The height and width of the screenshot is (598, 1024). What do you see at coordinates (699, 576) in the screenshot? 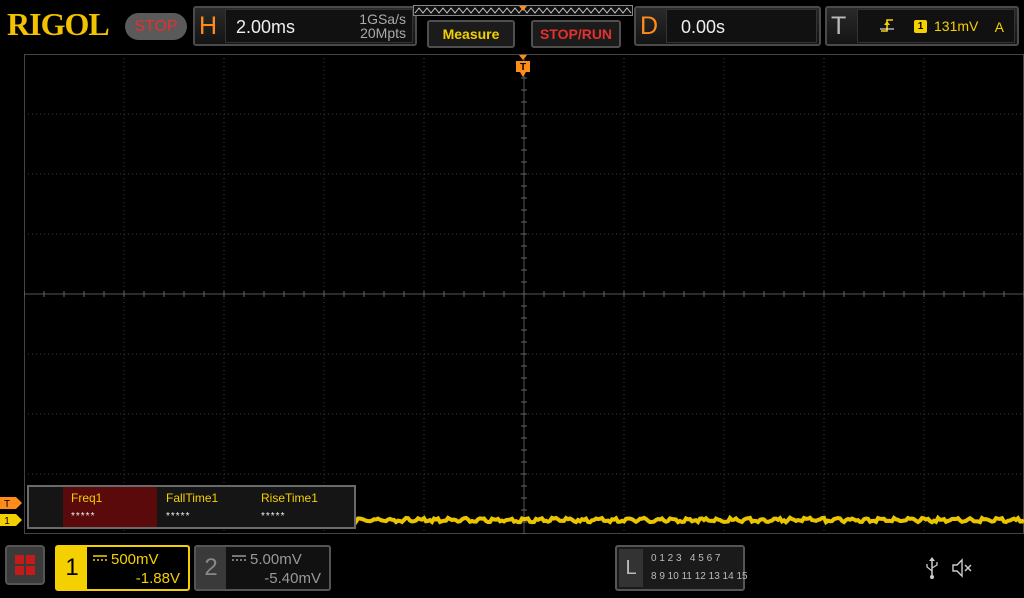
I see `digital-channels-row2: 8 9 10 11 12 13 14 15` at bounding box center [699, 576].